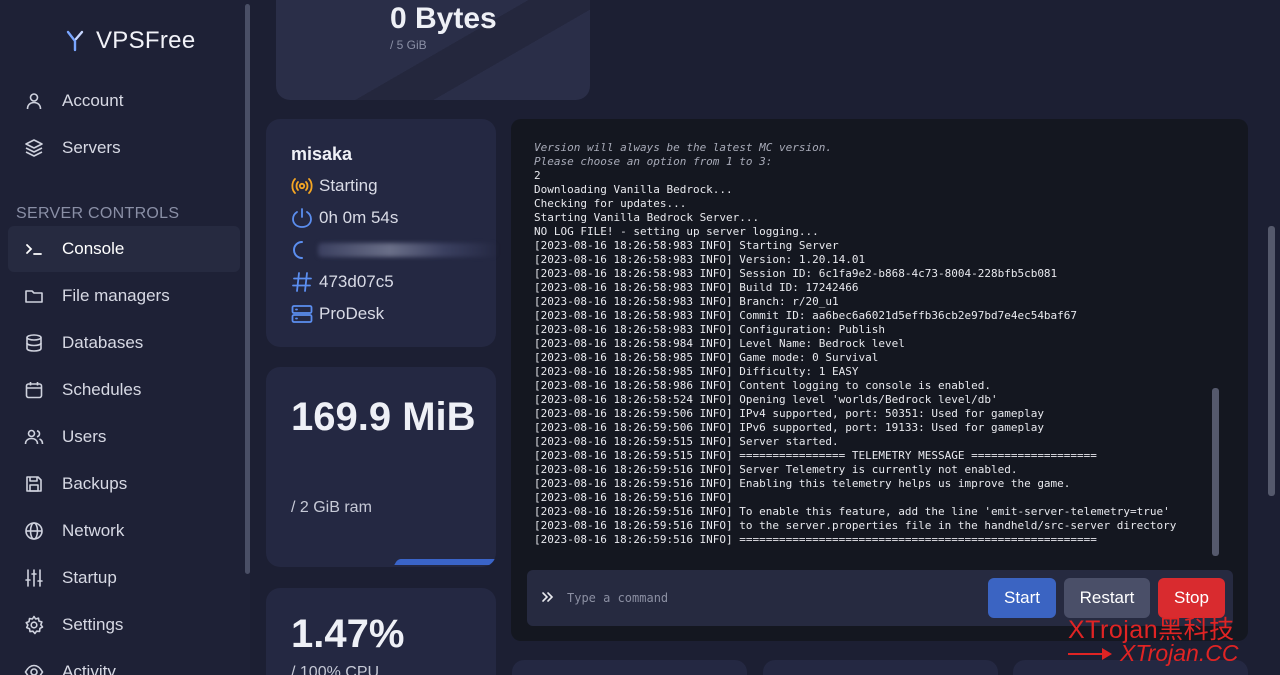  I want to click on server-address, so click(302, 250).